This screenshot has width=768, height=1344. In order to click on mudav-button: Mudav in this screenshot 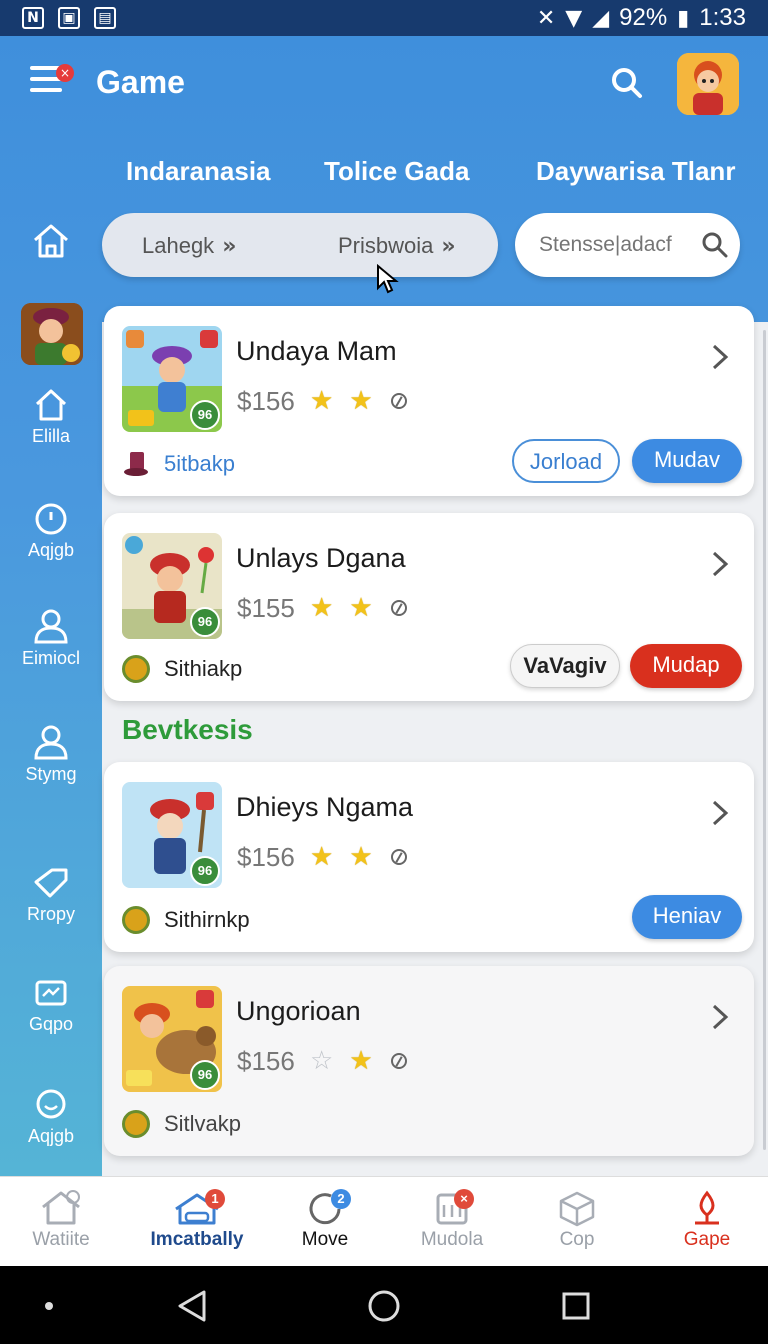, I will do `click(687, 461)`.